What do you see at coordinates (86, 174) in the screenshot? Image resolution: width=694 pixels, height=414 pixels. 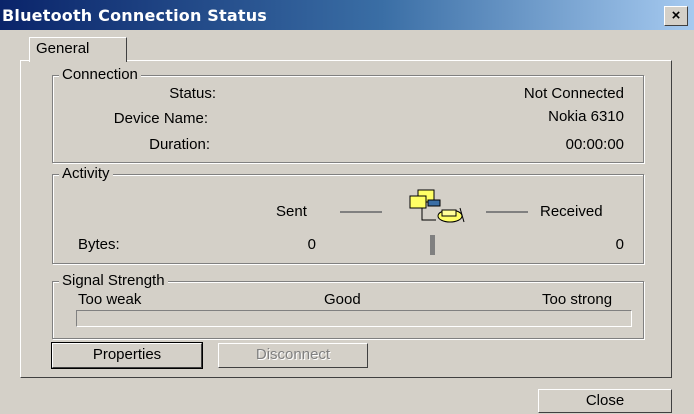 I see `activity-legend: Activity` at bounding box center [86, 174].